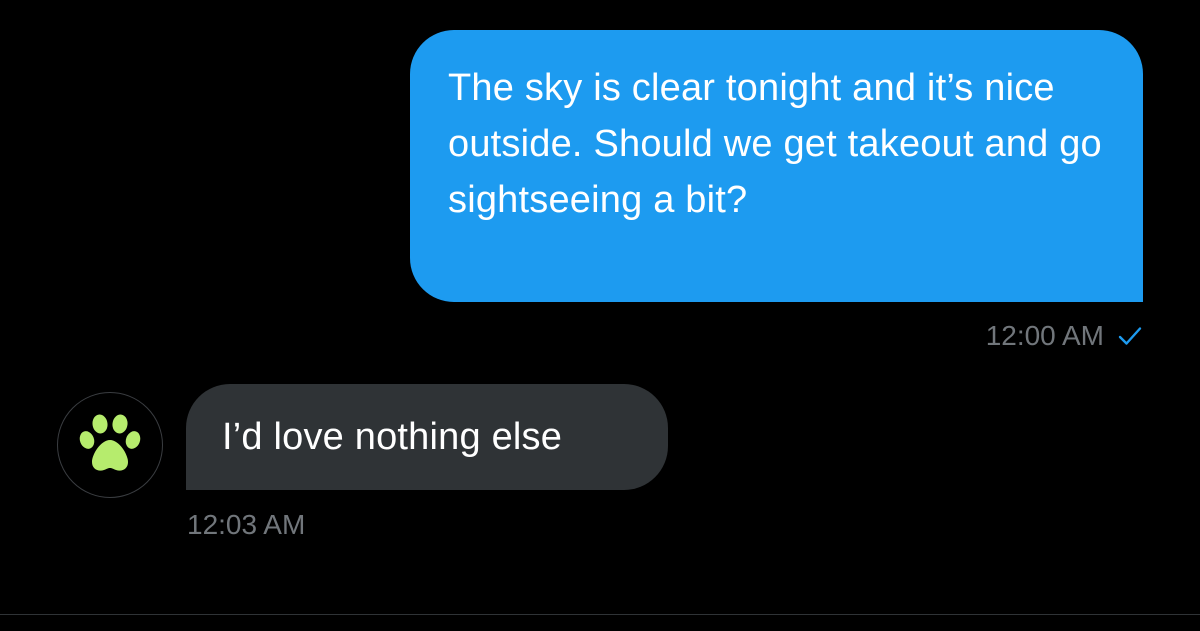 This screenshot has width=1200, height=631. I want to click on incoming-message-timestamp: 12:03 AM, so click(246, 524).